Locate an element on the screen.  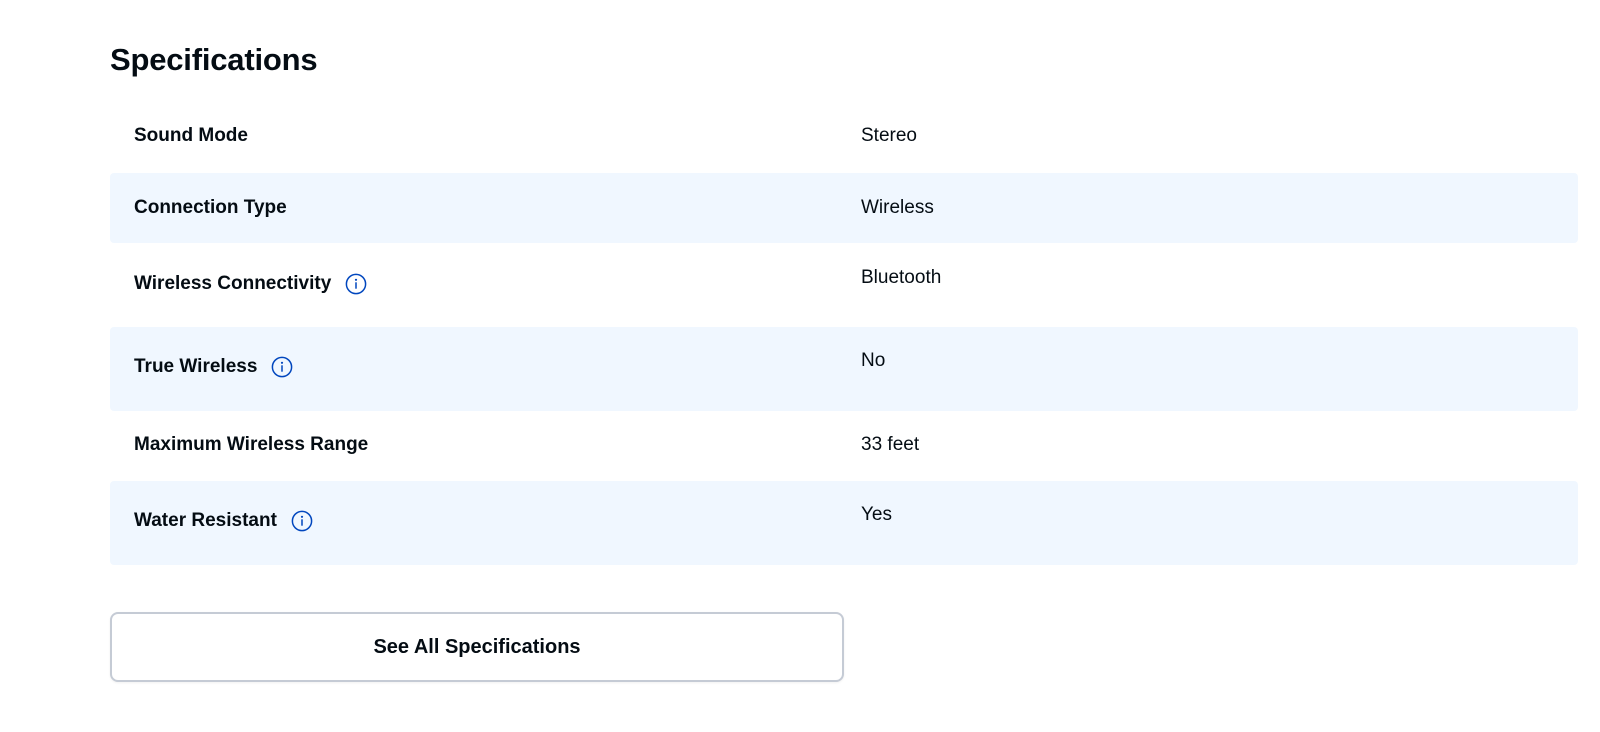
spec-label: Water Resistant is located at coordinates (223, 521).